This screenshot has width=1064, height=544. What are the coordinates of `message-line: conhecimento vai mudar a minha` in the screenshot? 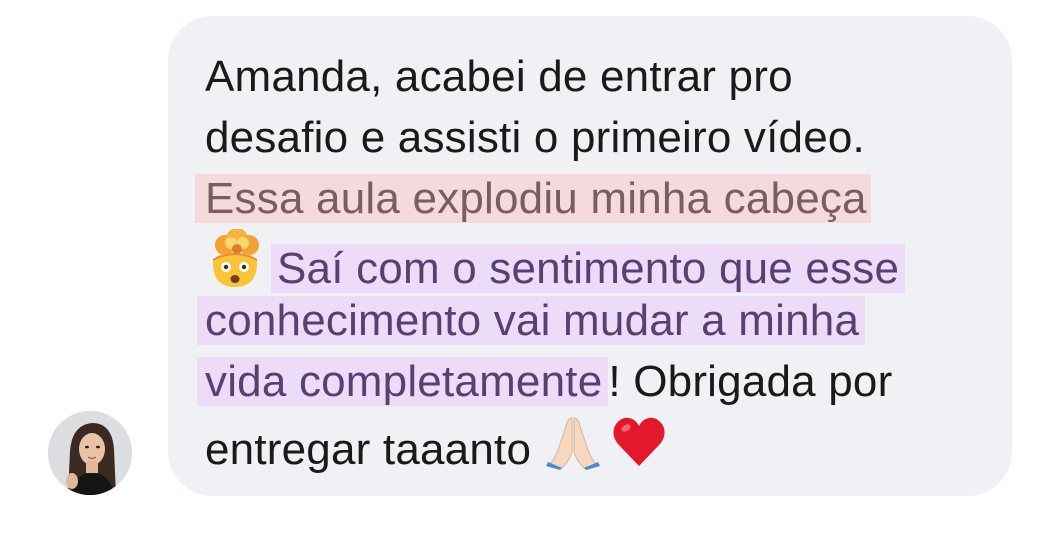 It's located at (596, 320).